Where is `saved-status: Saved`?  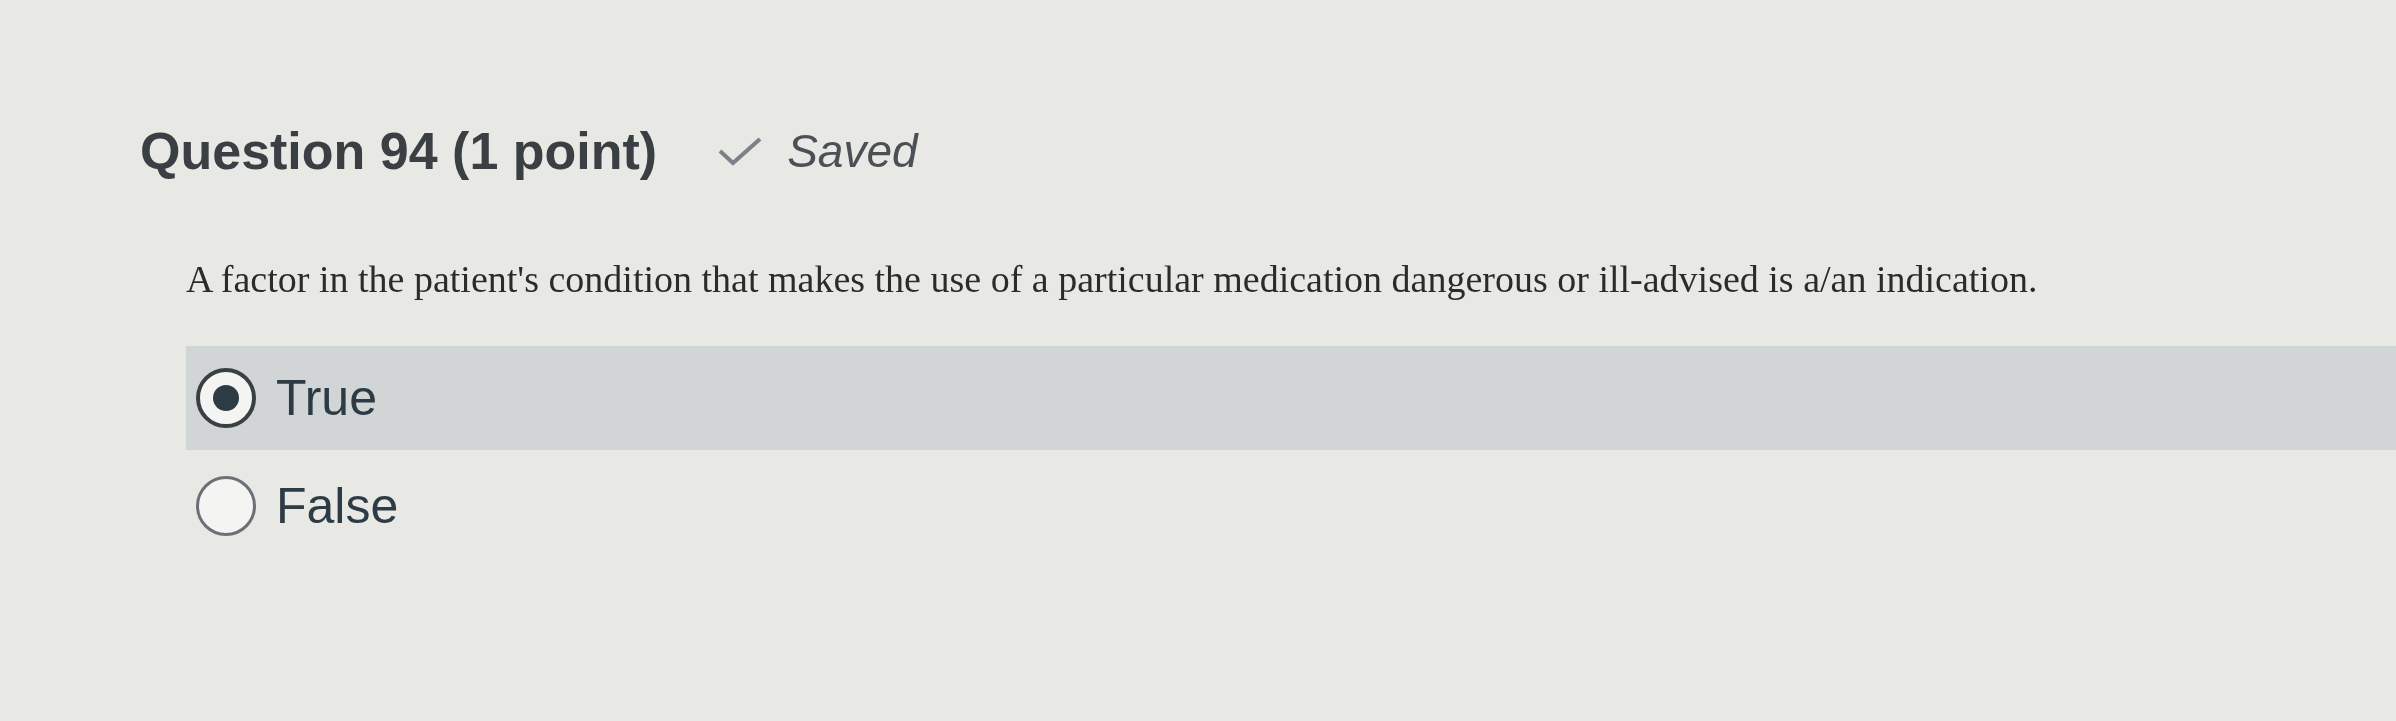 saved-status: Saved is located at coordinates (852, 151).